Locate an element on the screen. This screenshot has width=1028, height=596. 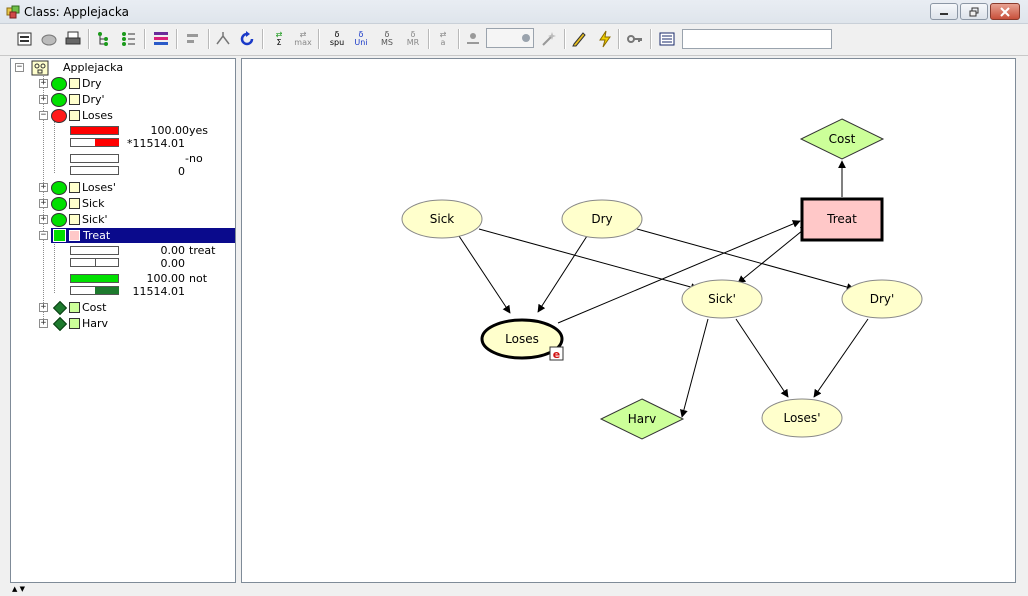
status-bar is located at coordinates (514, 590).